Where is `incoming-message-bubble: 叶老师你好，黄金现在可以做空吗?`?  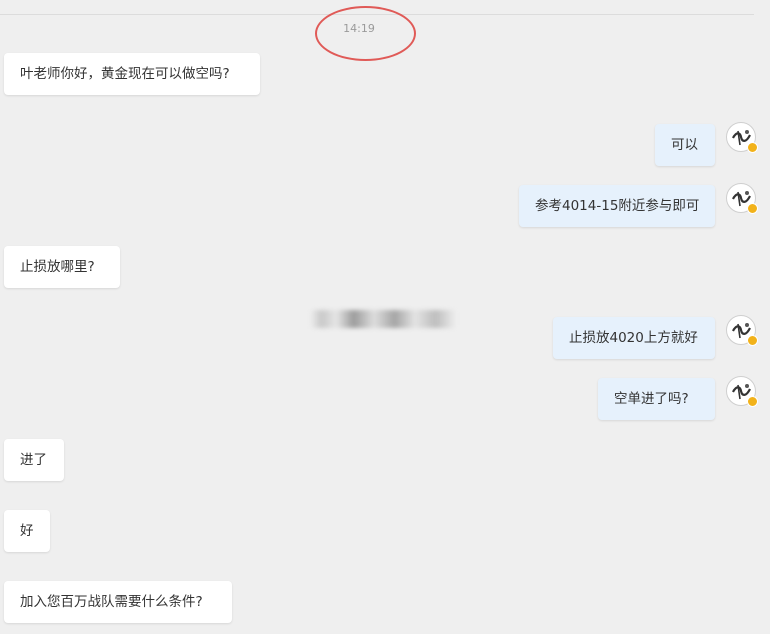 incoming-message-bubble: 叶老师你好，黄金现在可以做空吗? is located at coordinates (132, 74).